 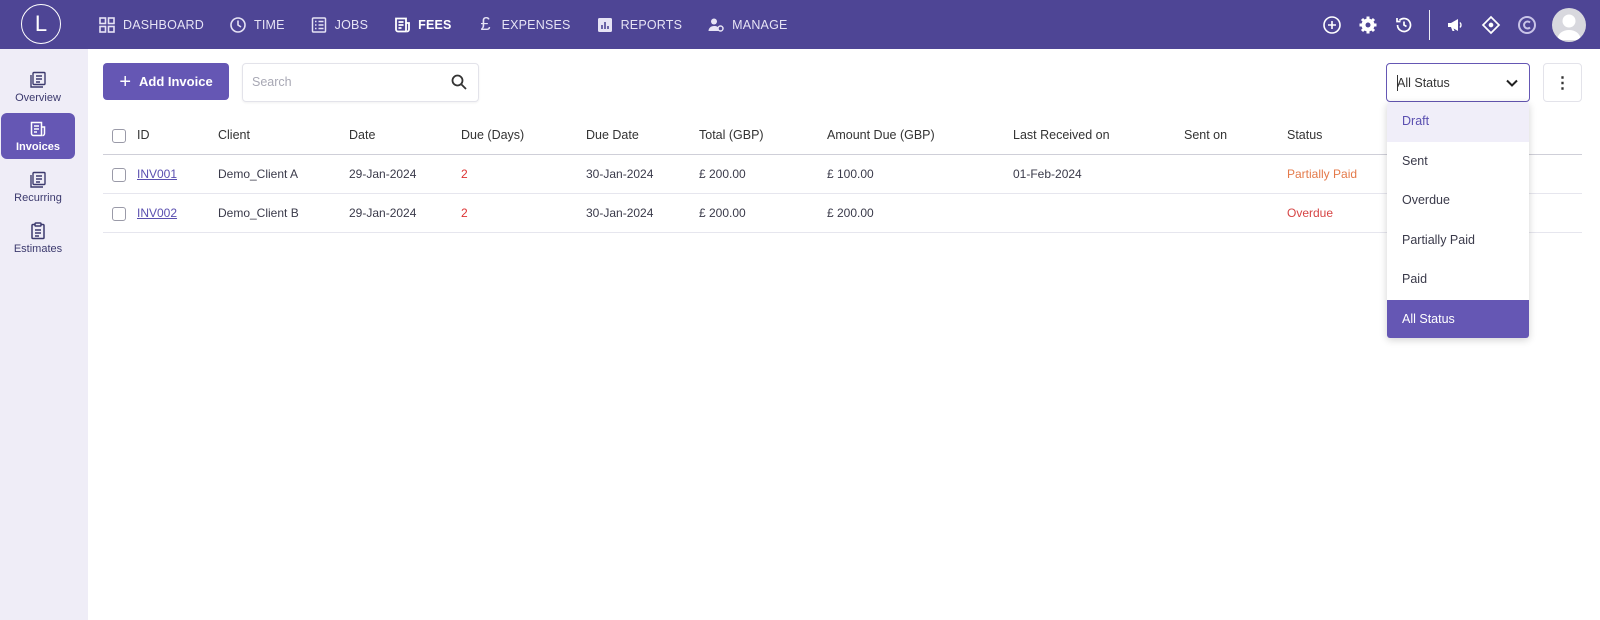 I want to click on total-cell: £ 200.00, so click(x=722, y=174).